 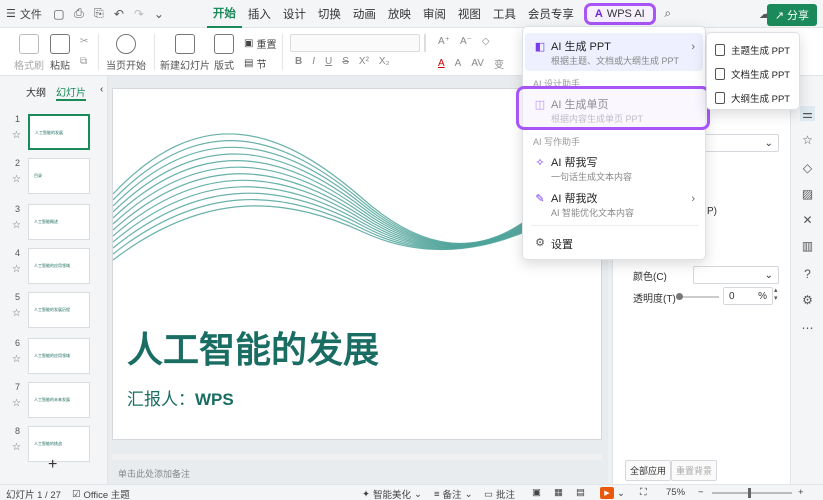 I want to click on tab-home: 开始, so click(x=224, y=14).